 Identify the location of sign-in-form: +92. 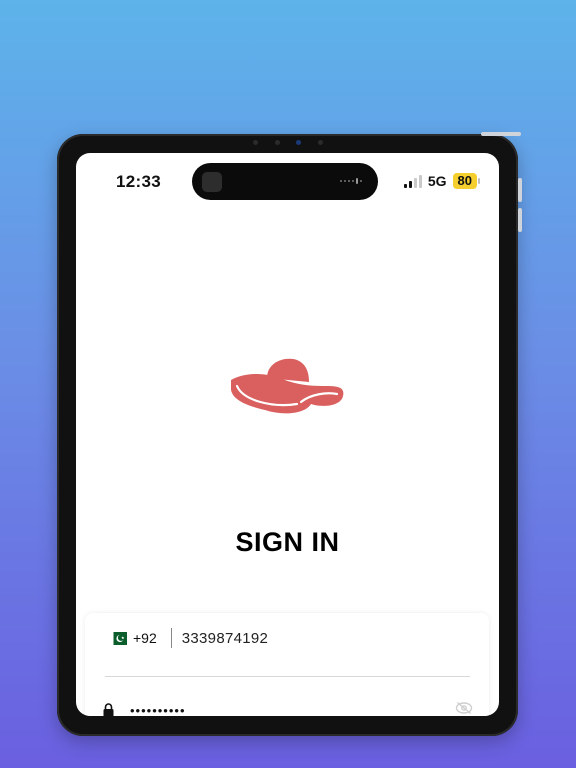
(287, 664).